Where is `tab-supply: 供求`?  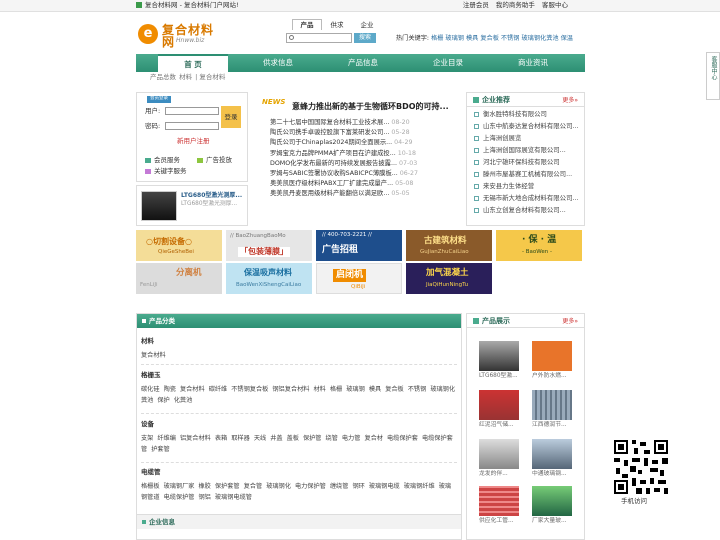
tab-supply: 供求 is located at coordinates (337, 25).